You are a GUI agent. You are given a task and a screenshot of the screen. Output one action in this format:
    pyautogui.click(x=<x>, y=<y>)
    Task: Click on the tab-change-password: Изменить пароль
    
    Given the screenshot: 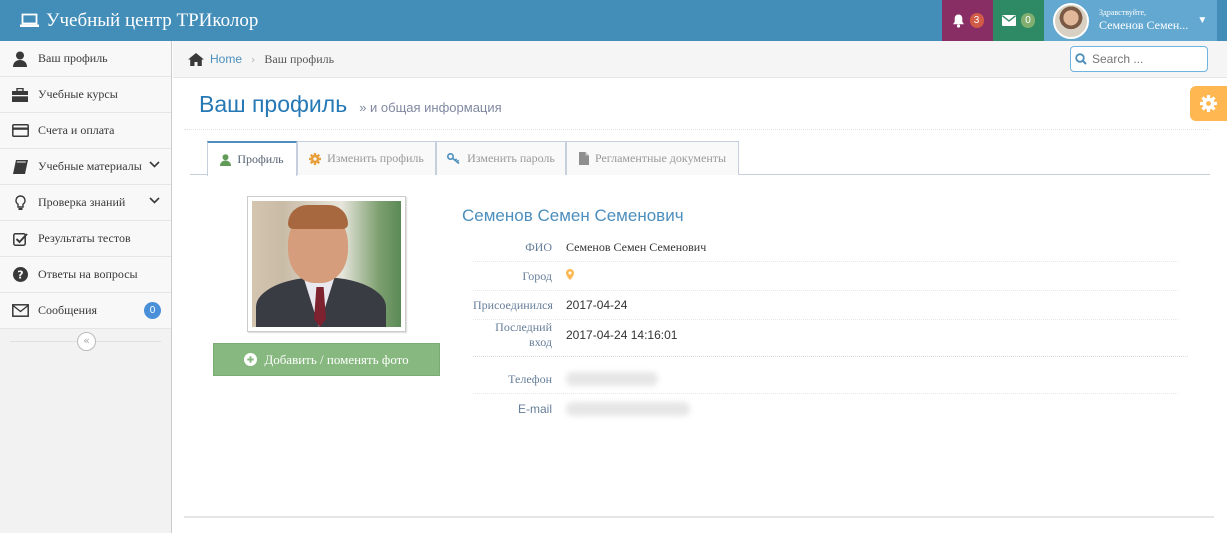 What is the action you would take?
    pyautogui.click(x=501, y=158)
    